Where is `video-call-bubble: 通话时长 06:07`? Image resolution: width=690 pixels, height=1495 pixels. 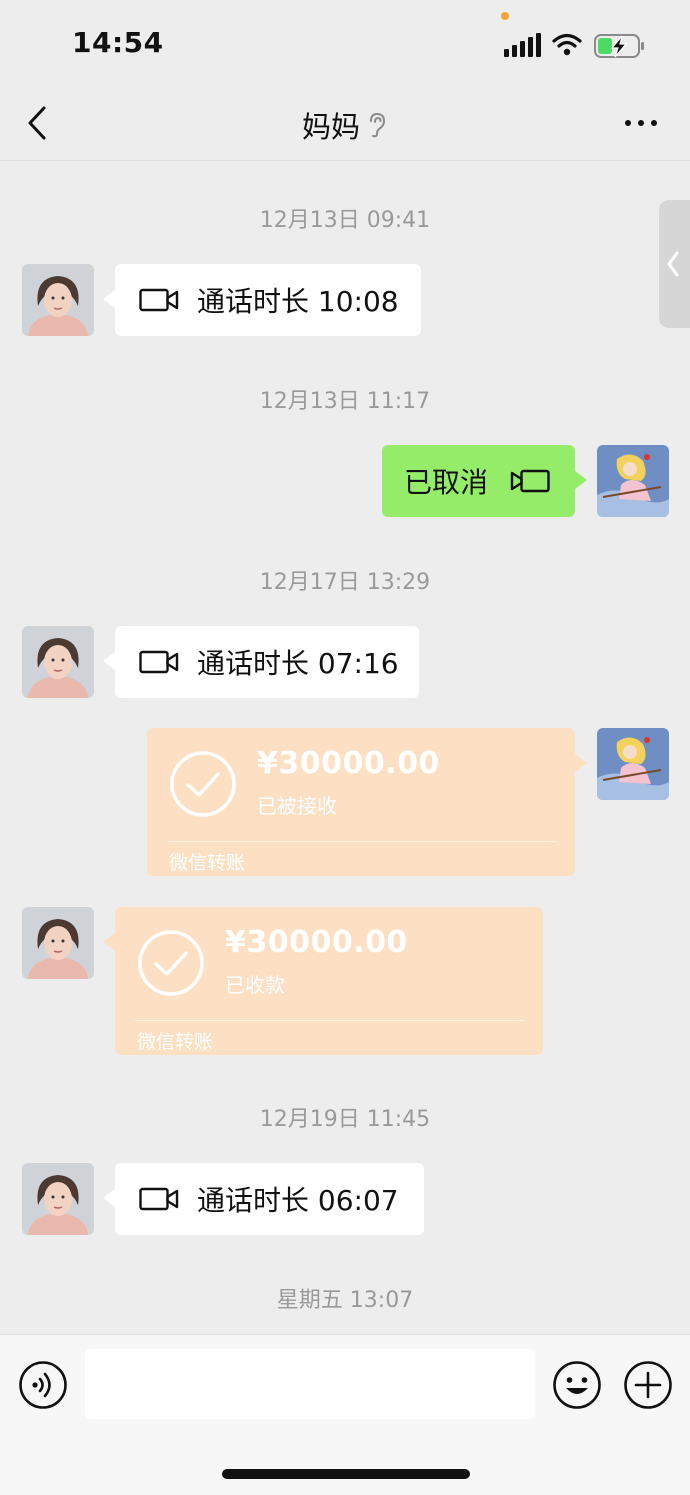
video-call-bubble: 通话时长 06:07 is located at coordinates (263, 1199).